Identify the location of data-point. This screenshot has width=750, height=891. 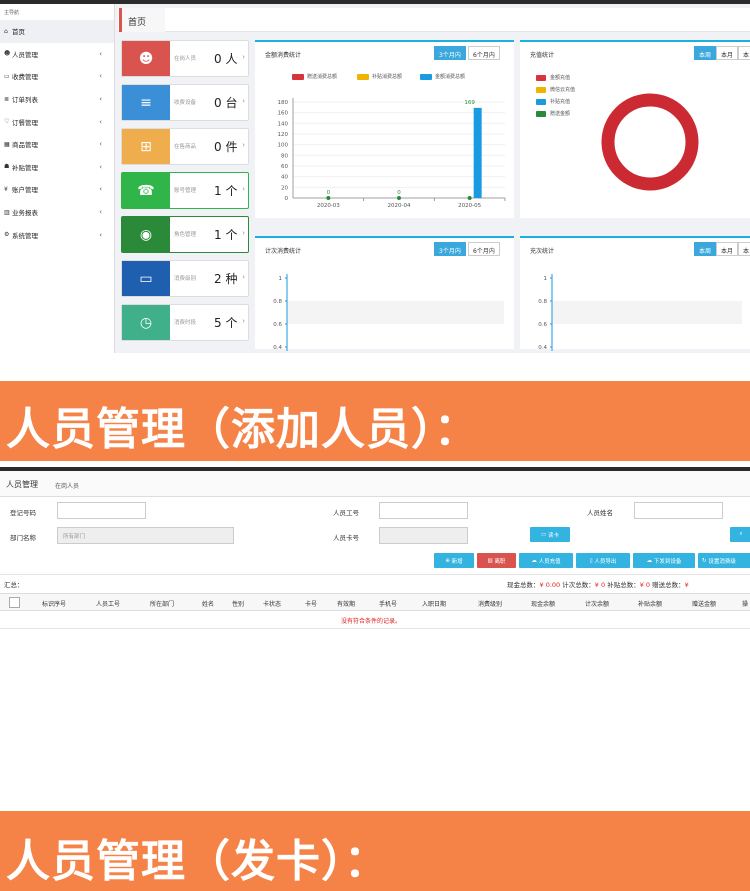
(328, 198).